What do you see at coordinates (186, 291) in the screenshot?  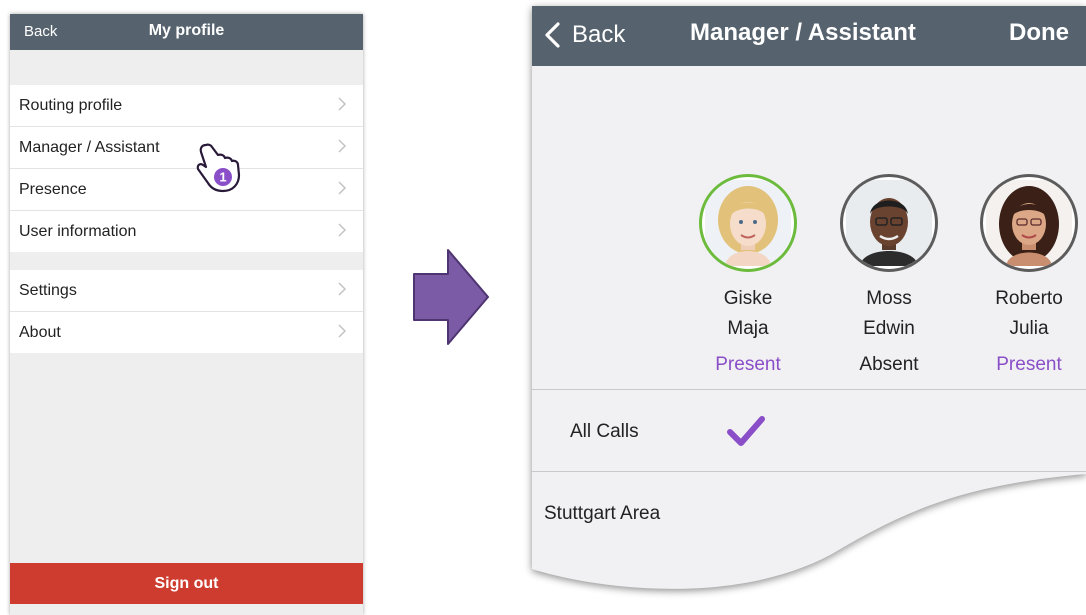 I see `menu-item-settings: Settings` at bounding box center [186, 291].